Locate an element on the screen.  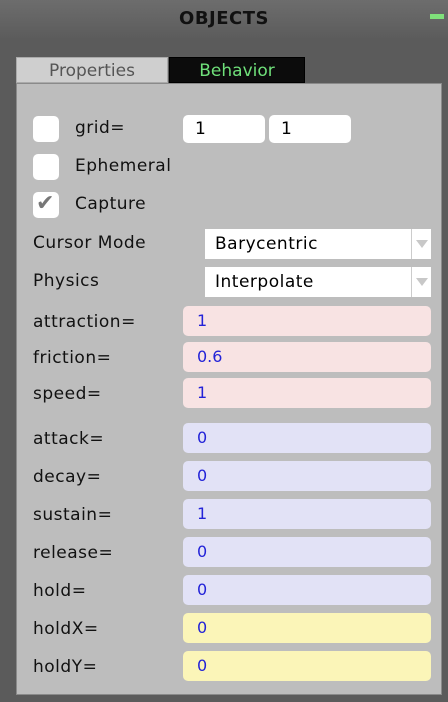
grid-checkbox is located at coordinates (46, 129).